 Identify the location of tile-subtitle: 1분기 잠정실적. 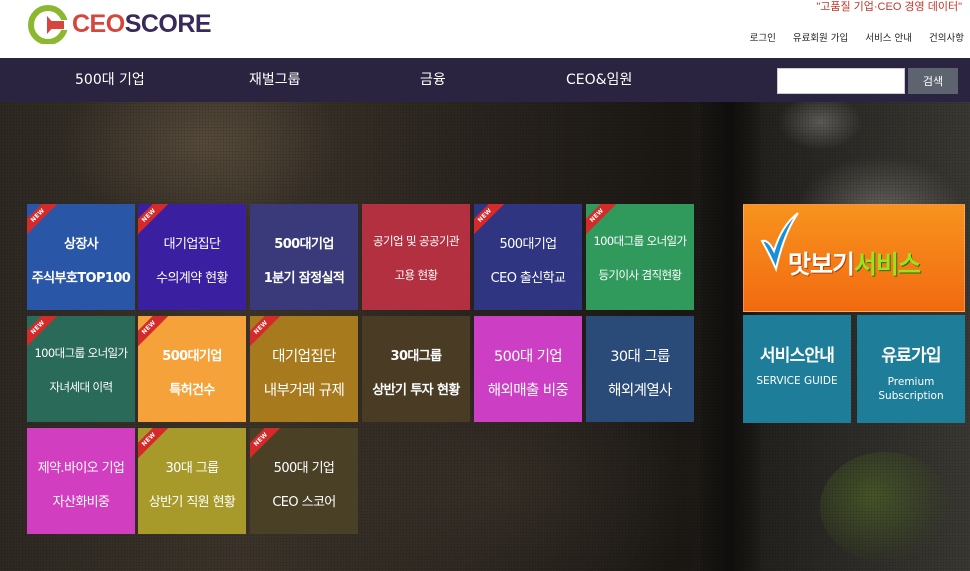
(304, 278).